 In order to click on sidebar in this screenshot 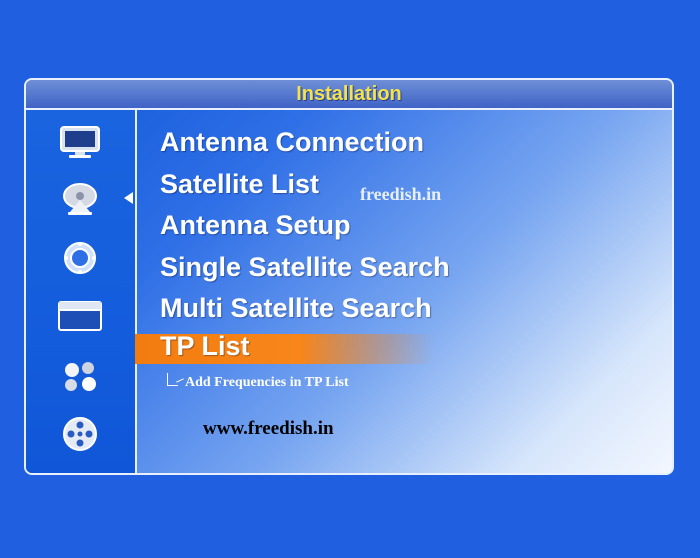, I will do `click(81, 291)`.